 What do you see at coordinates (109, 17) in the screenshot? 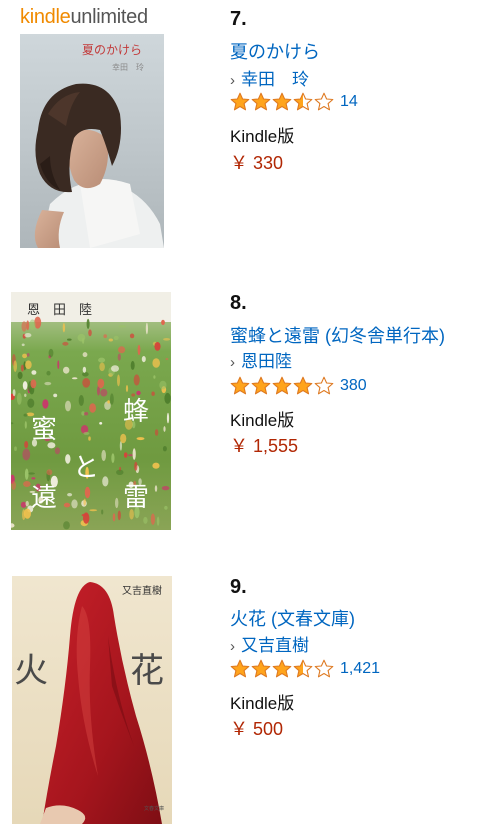
I see `unlimited-logo-text: unlimited` at bounding box center [109, 17].